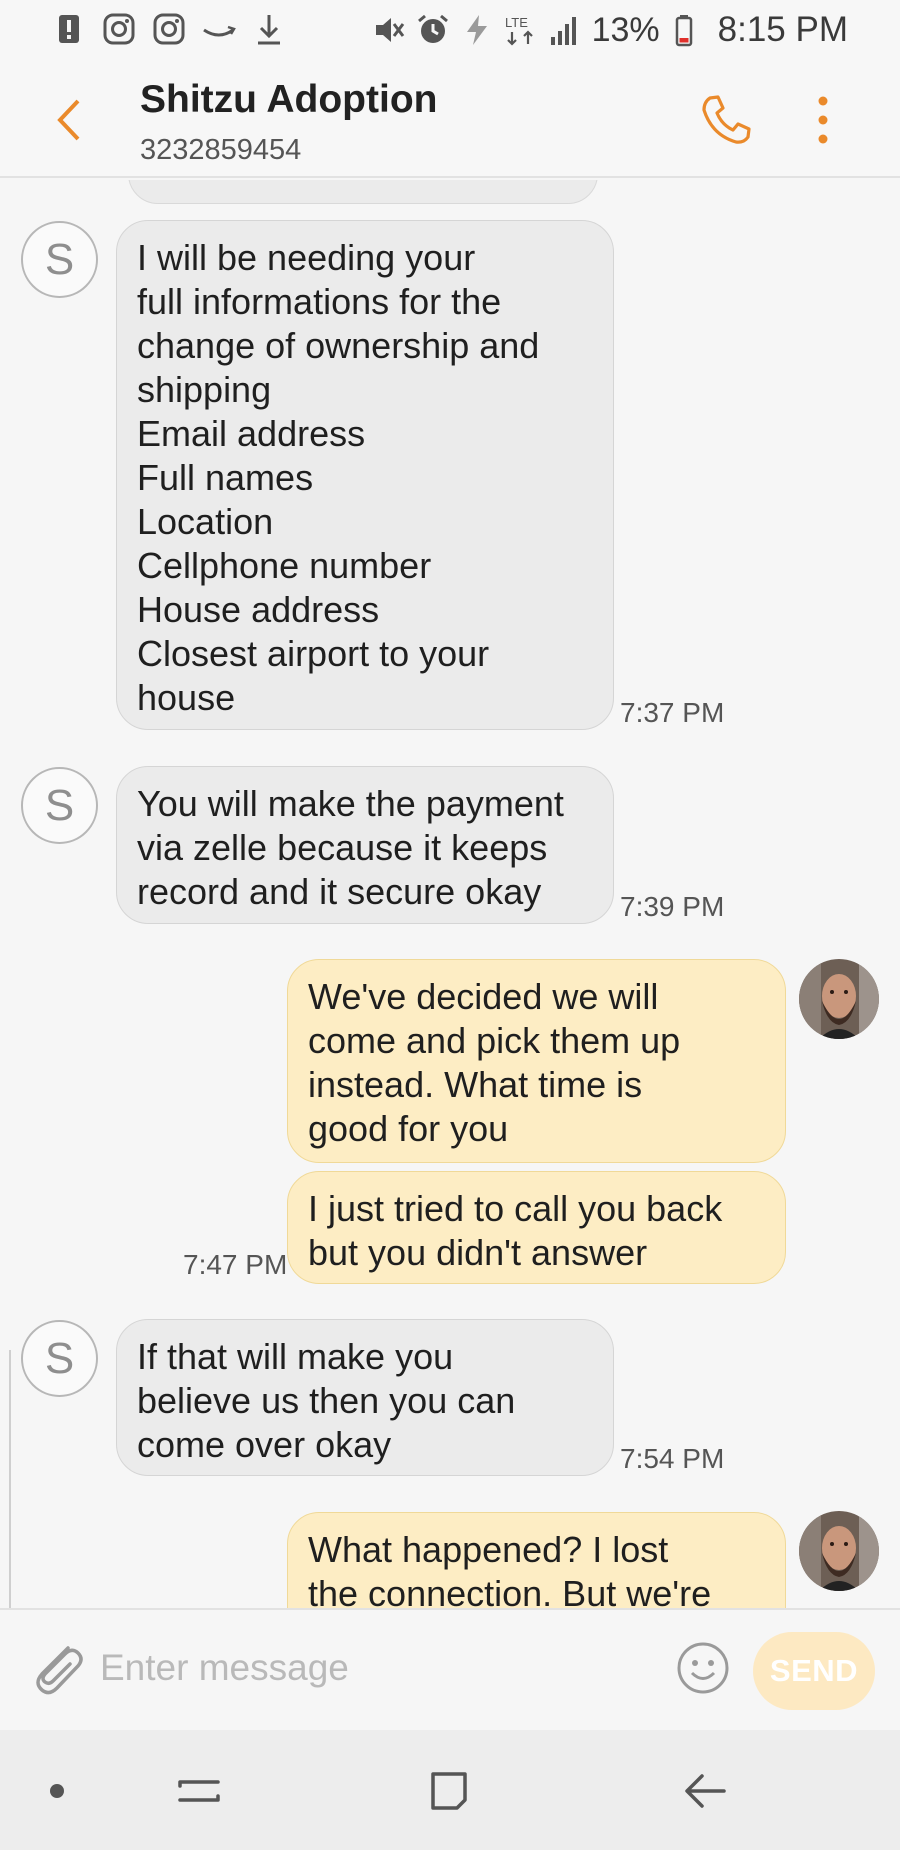  What do you see at coordinates (363, 192) in the screenshot?
I see `message-bubble-partial` at bounding box center [363, 192].